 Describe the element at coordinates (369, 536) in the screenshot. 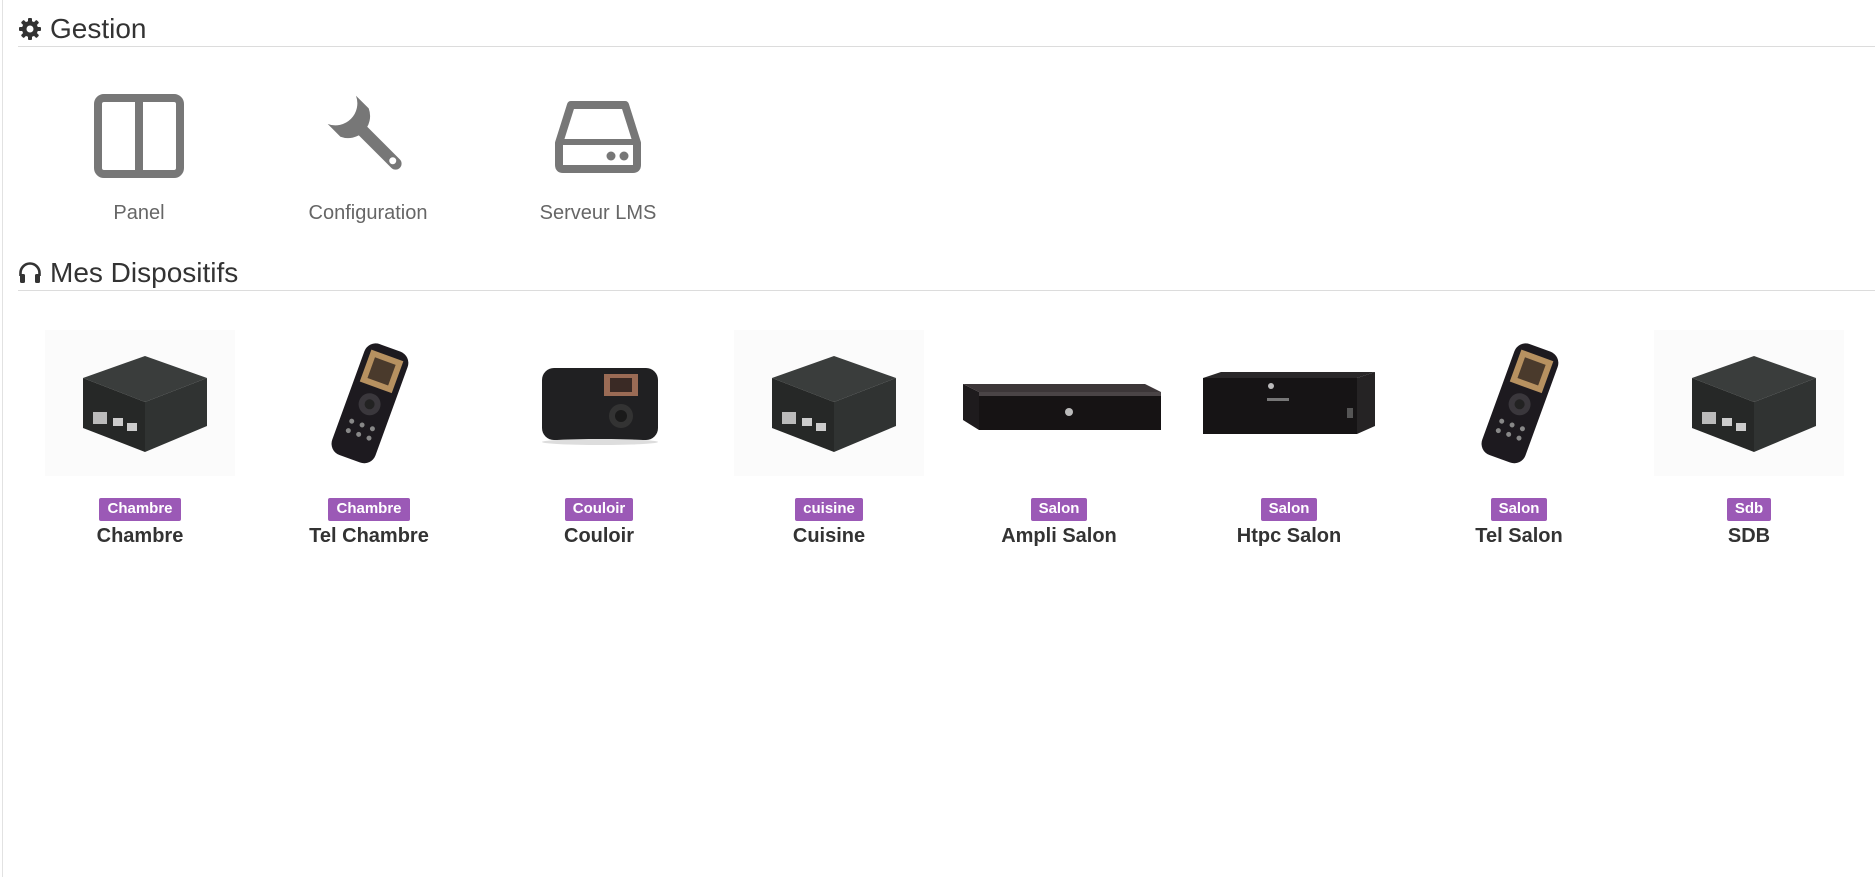

I see `device-name: Tel Chambre` at that location.